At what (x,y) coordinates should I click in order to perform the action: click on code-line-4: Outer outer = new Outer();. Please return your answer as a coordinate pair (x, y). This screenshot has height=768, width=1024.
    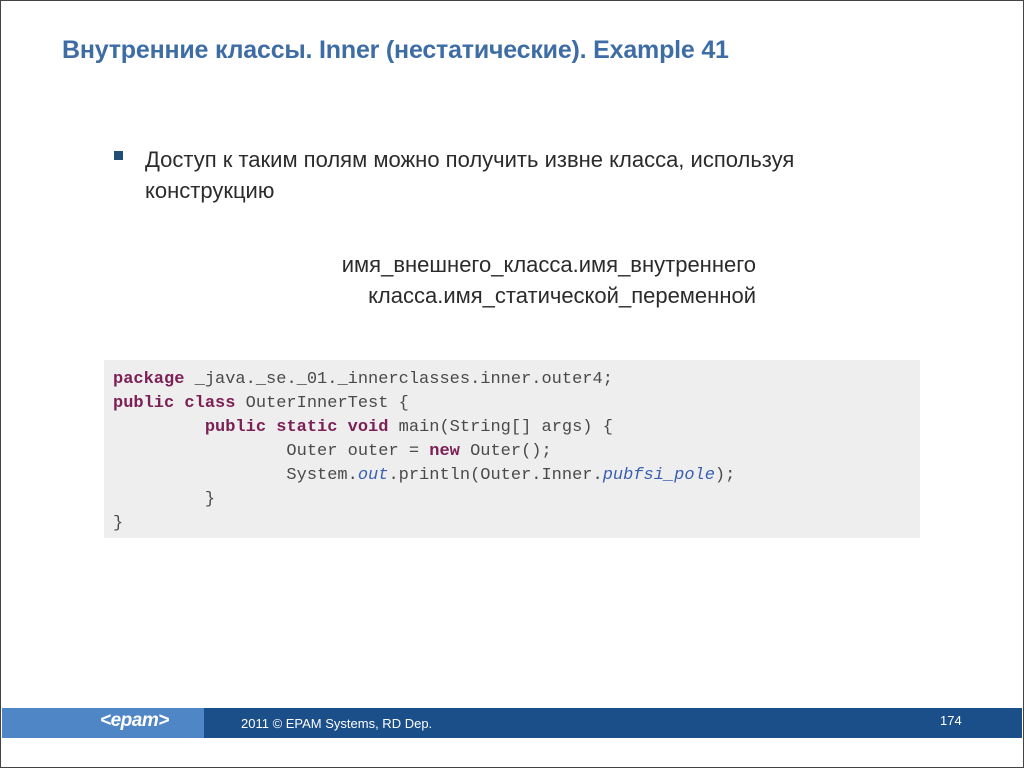
    Looking at the image, I should click on (332, 451).